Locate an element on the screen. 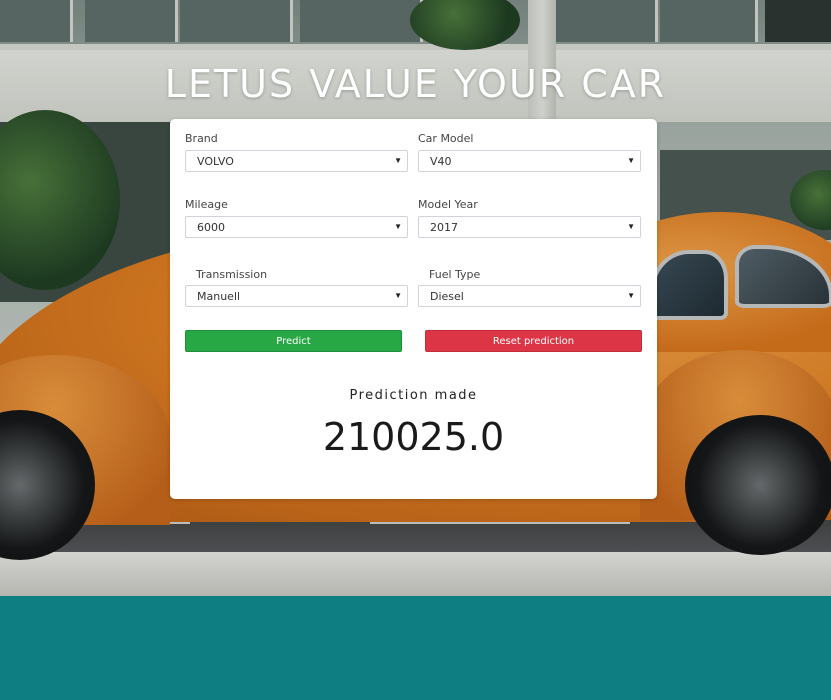 This screenshot has width=831, height=700. mileage-label: Mileage is located at coordinates (206, 204).